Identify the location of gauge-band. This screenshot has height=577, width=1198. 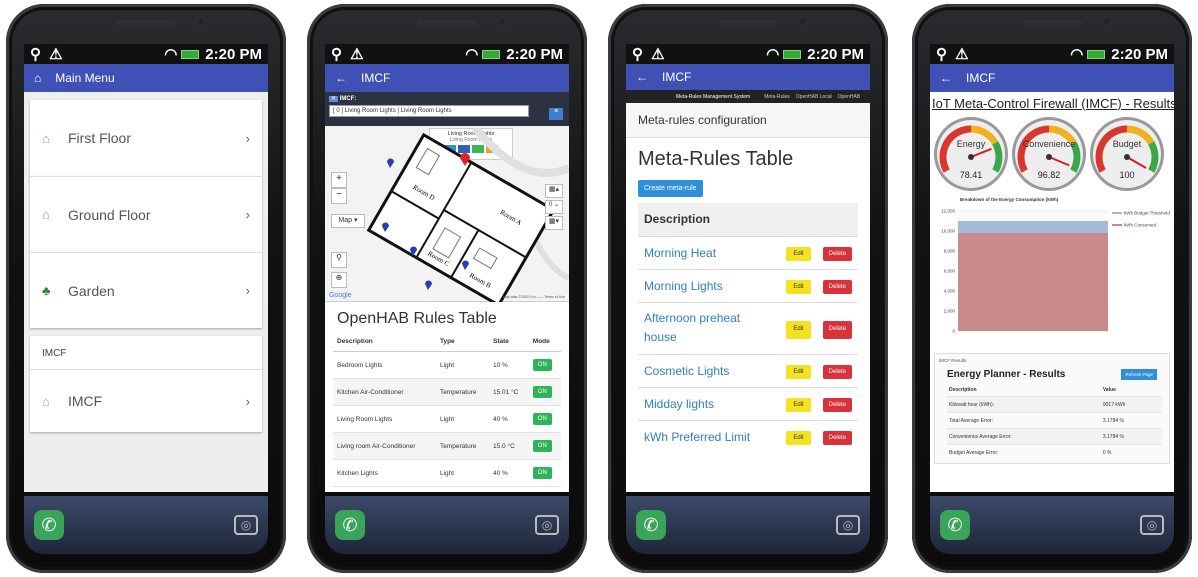
(1111, 149).